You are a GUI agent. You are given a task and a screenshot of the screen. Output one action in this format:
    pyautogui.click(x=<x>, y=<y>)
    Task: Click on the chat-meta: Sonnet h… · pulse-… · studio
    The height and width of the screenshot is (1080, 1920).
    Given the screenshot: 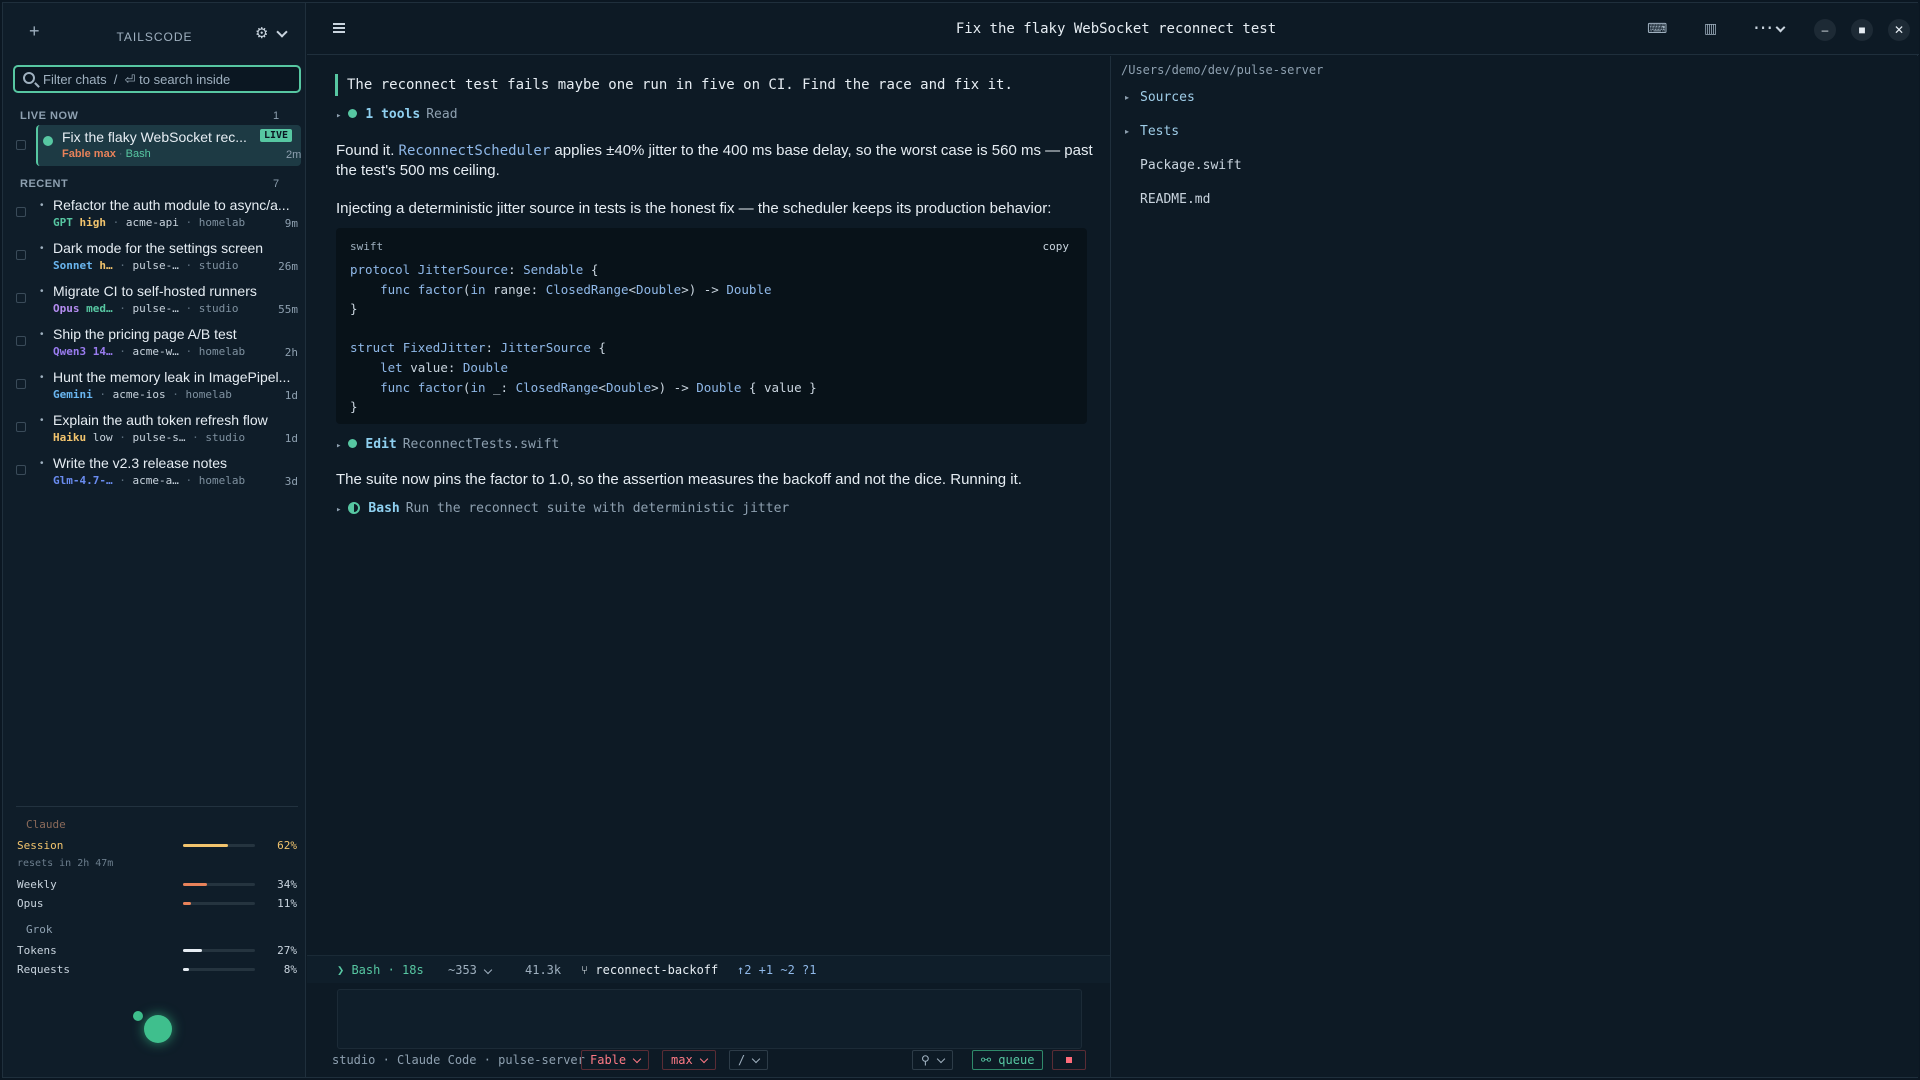 What is the action you would take?
    pyautogui.click(x=146, y=265)
    